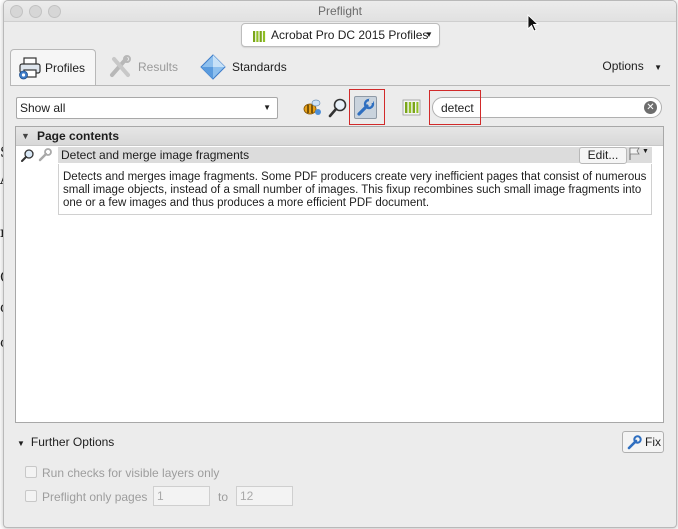 The height and width of the screenshot is (529, 678). Describe the element at coordinates (350, 35) in the screenshot. I see `profile-library-label: Acrobat Pro DC 2015 Profiles` at that location.